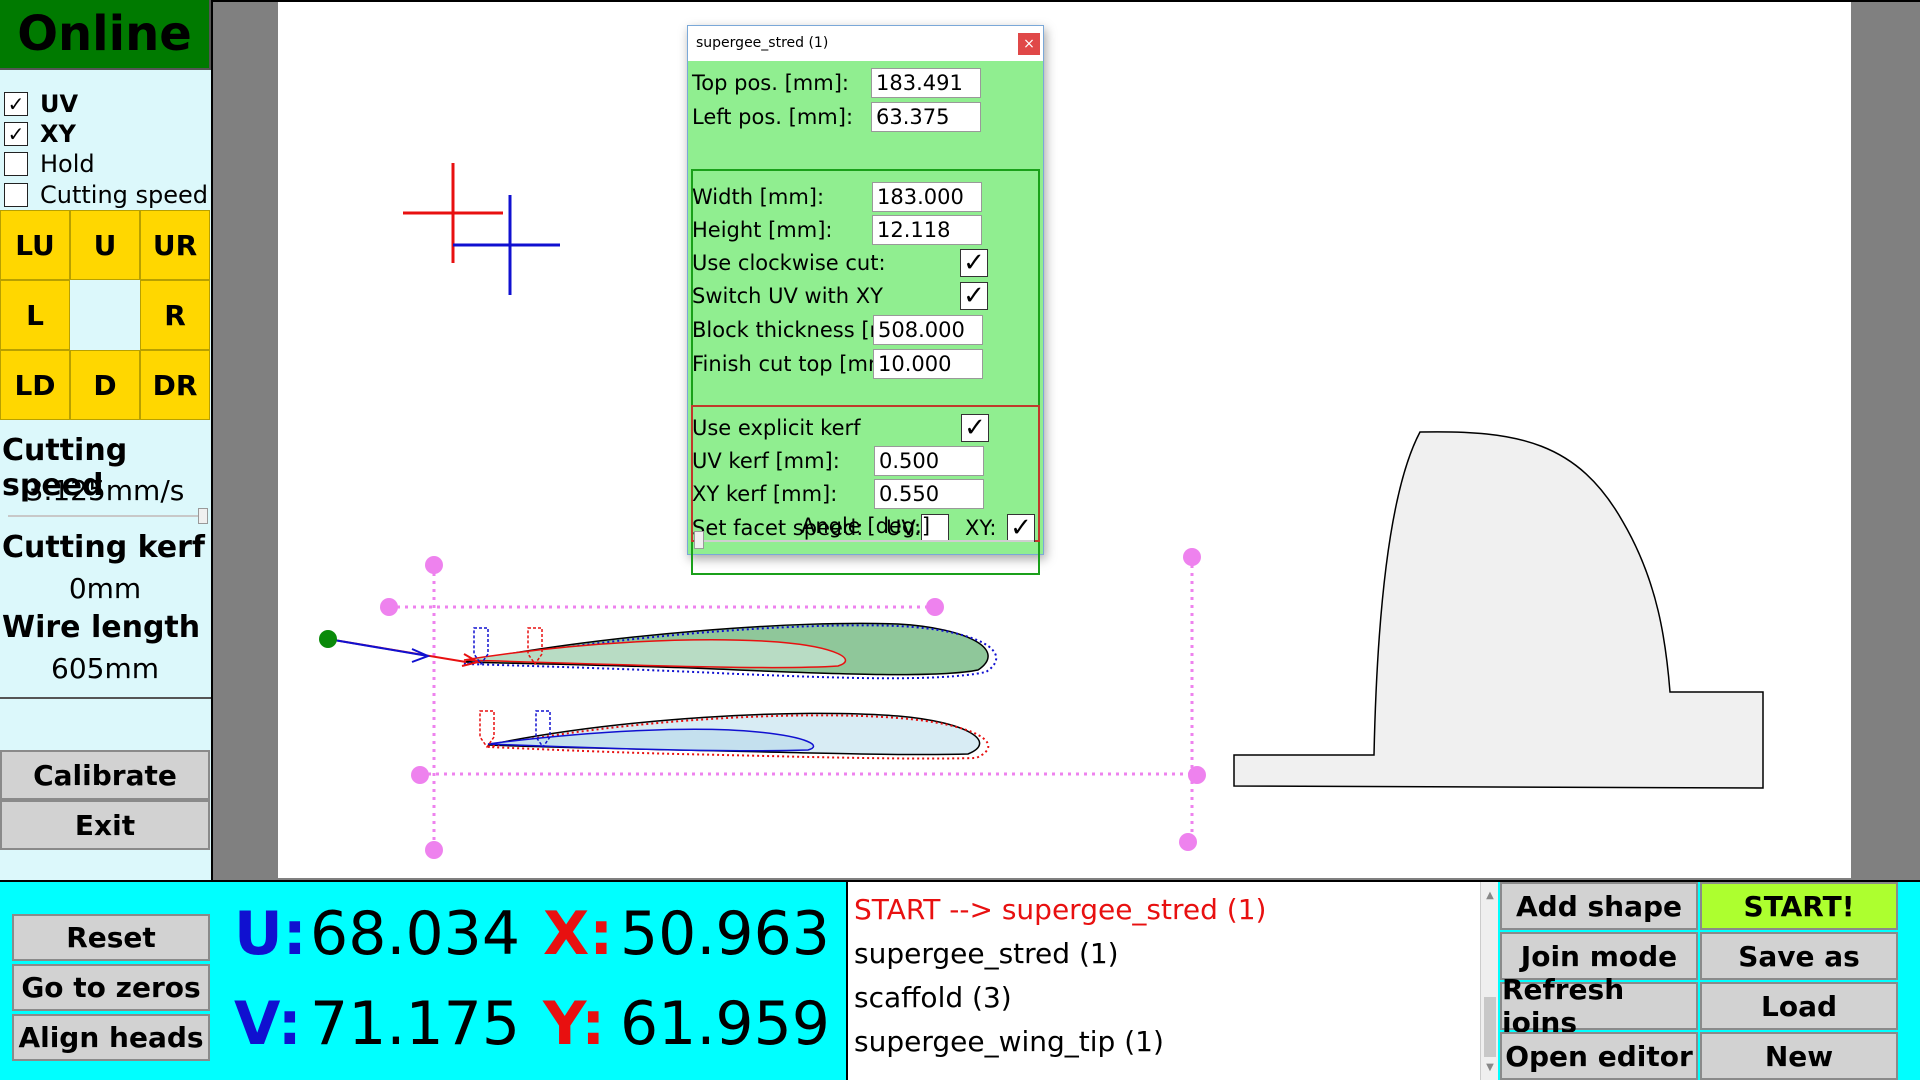 This screenshot has height=1080, width=1920. What do you see at coordinates (1489, 981) in the screenshot?
I see `list-scrollbar: ▲ ▼` at bounding box center [1489, 981].